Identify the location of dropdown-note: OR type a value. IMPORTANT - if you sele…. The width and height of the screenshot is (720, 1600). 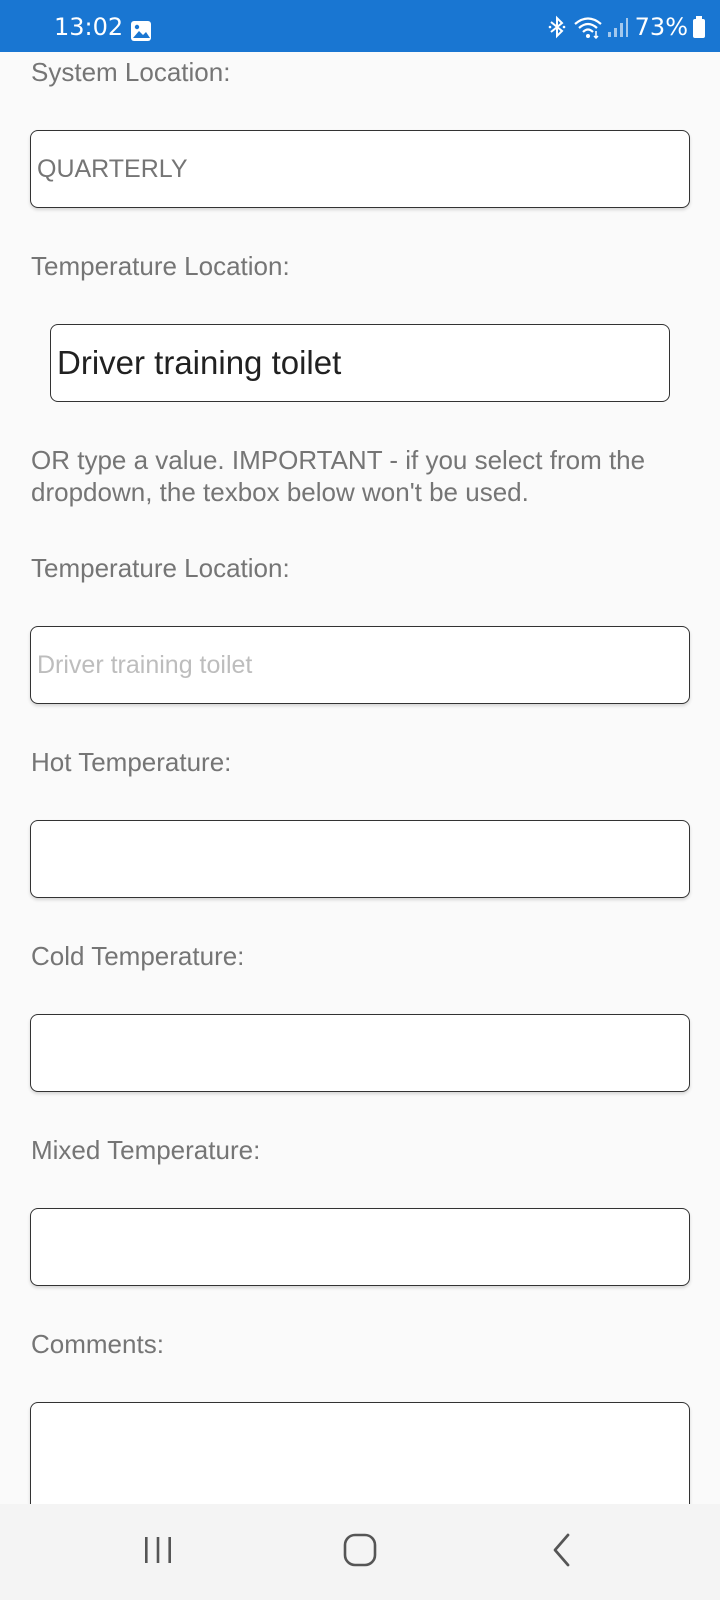
(338, 476).